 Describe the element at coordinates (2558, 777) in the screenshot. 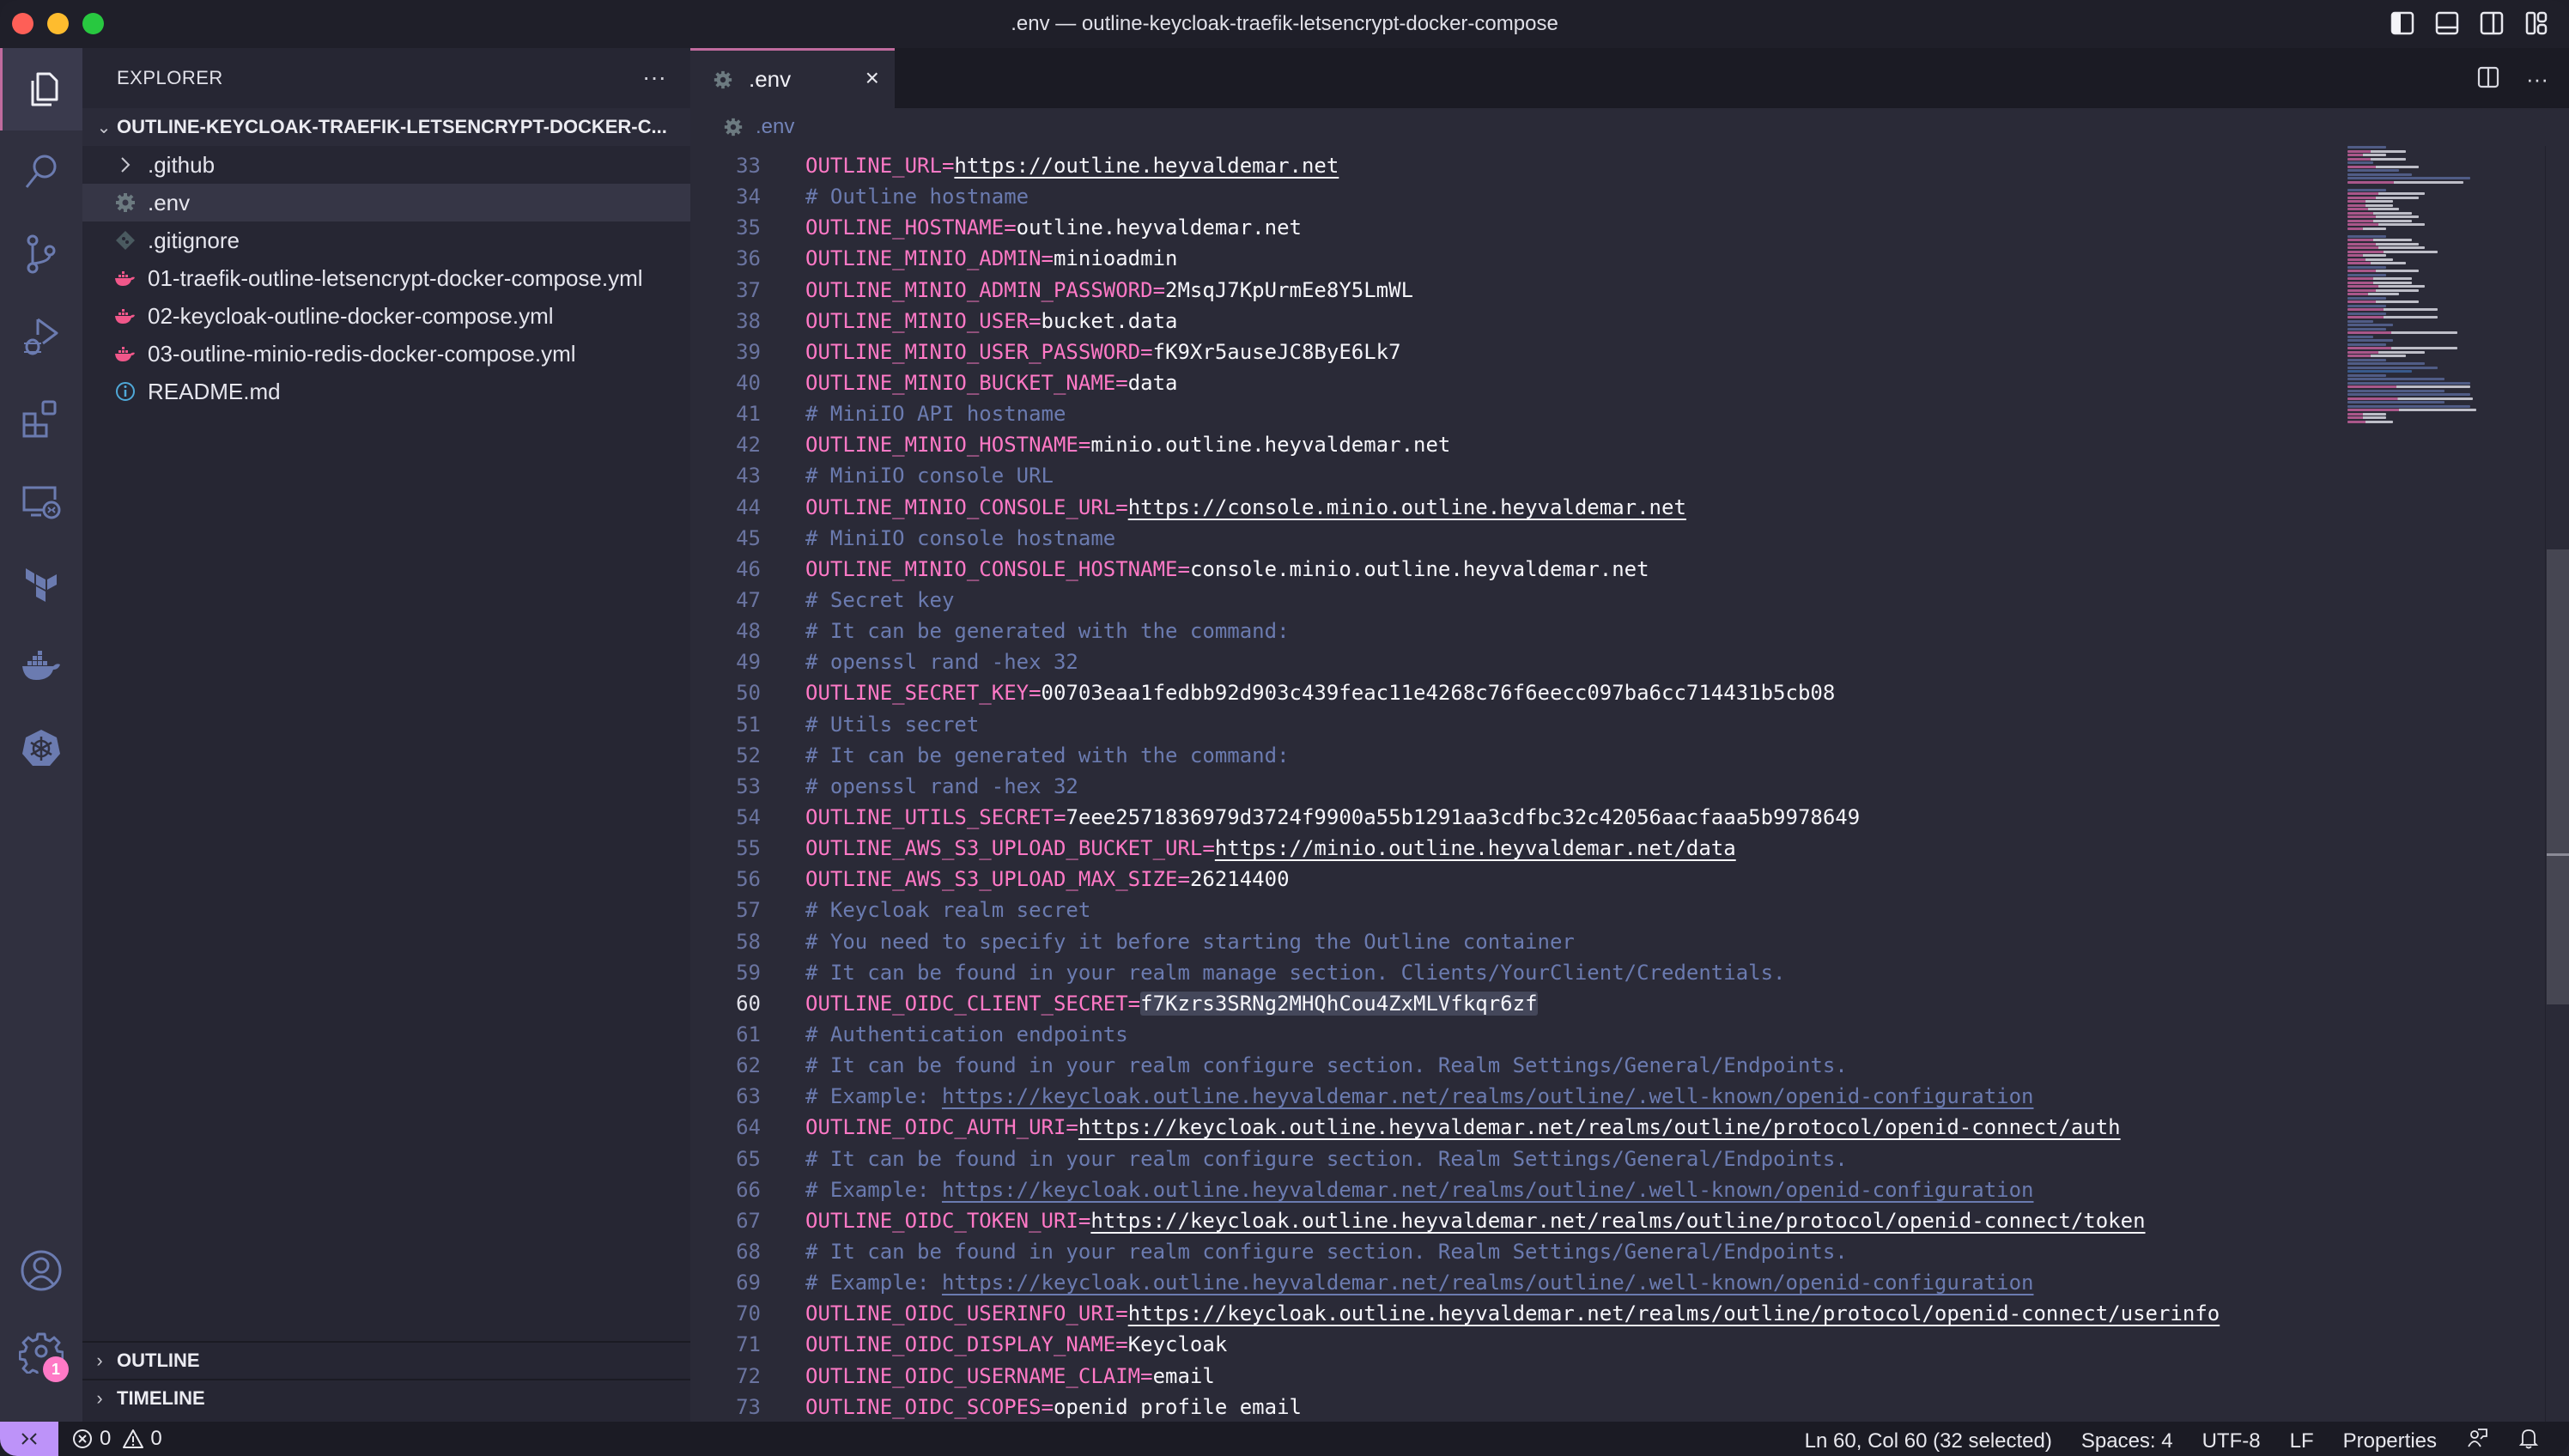

I see `scrollbar-thumb` at that location.